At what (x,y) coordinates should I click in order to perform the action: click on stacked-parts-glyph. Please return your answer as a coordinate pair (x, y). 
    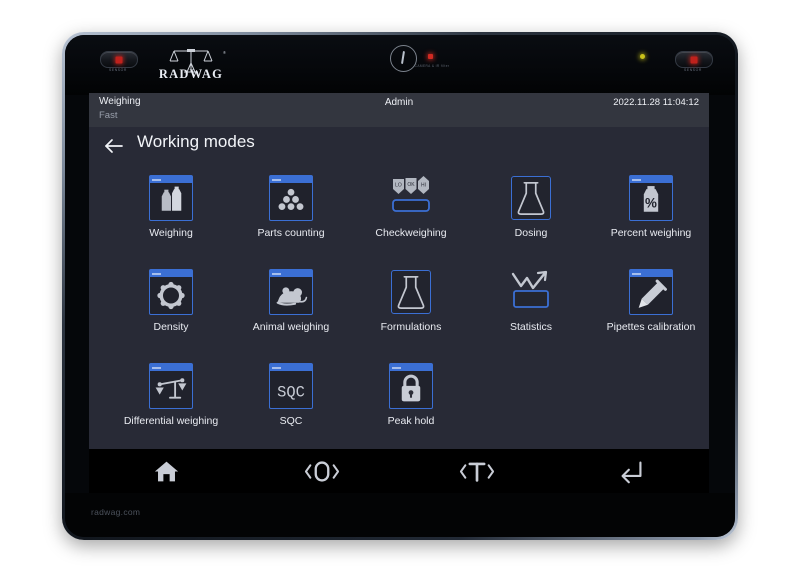
    Looking at the image, I should click on (291, 199).